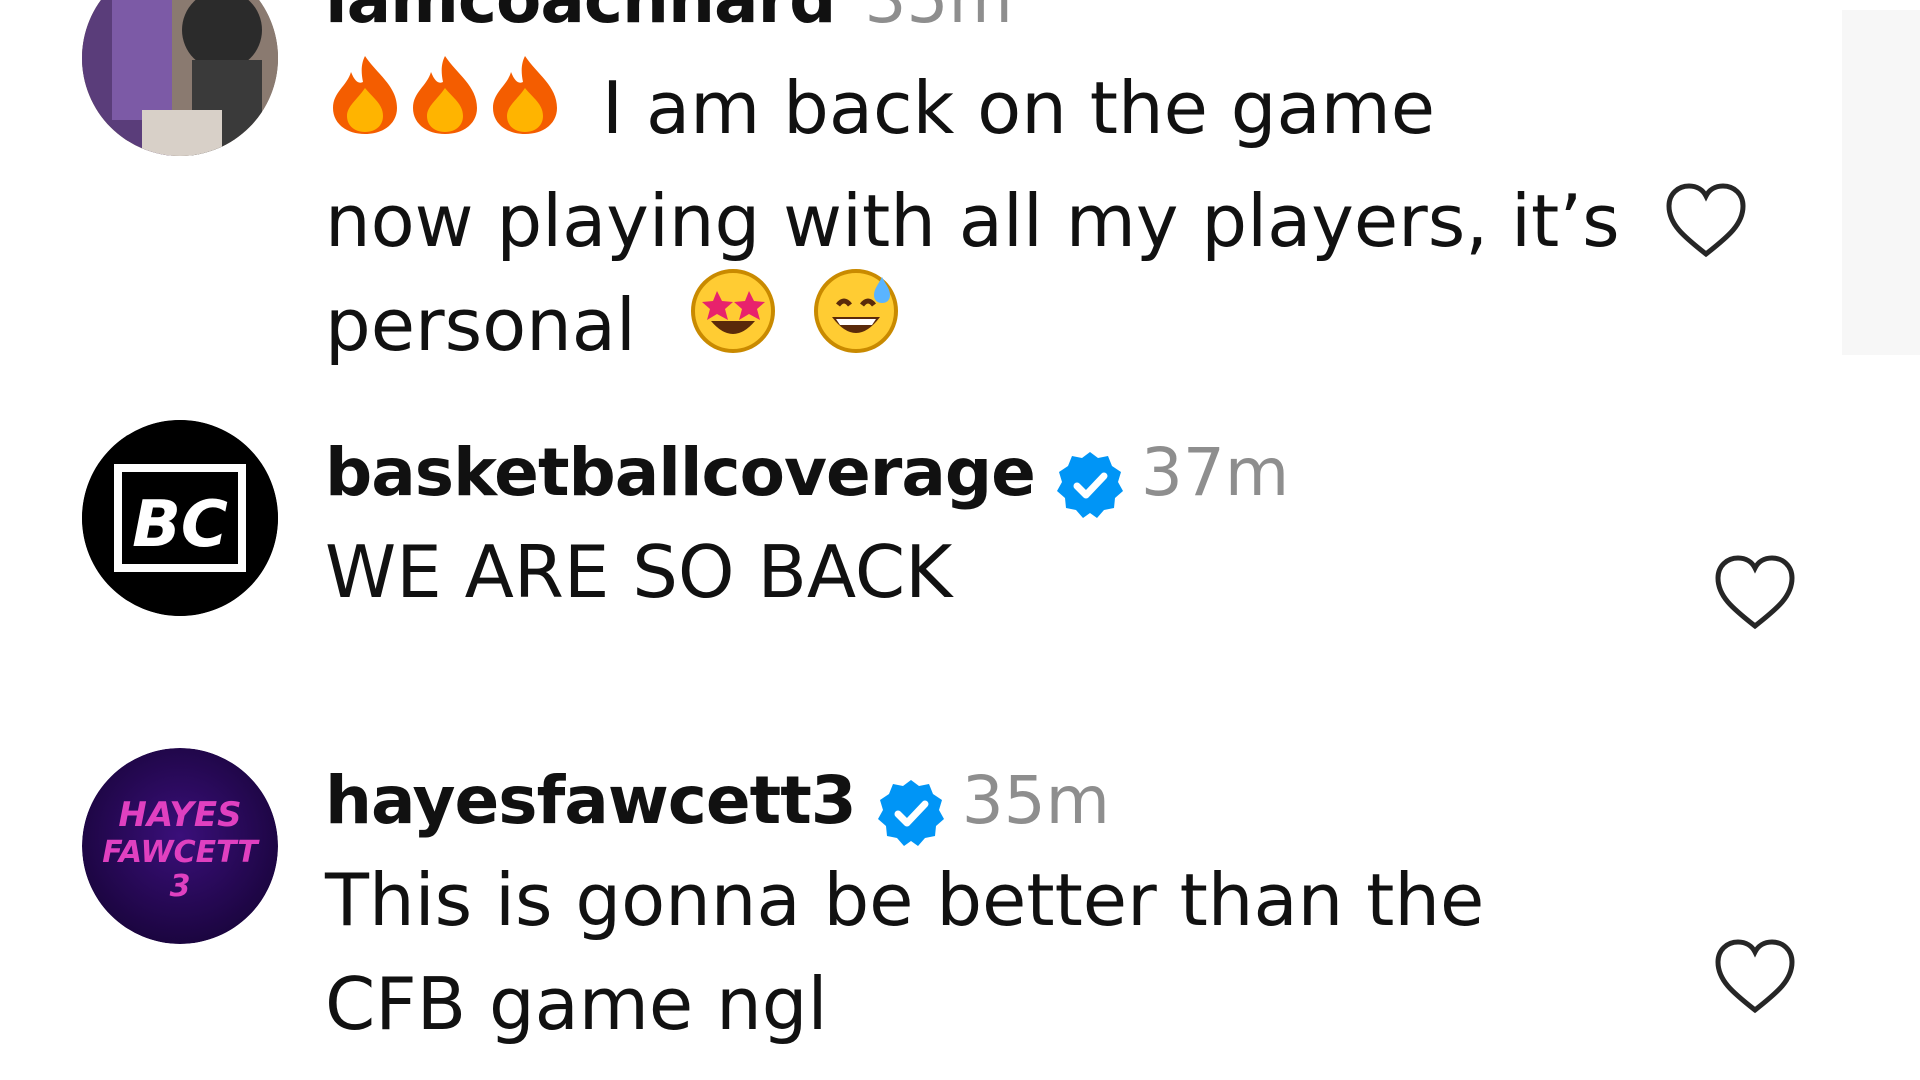 This screenshot has height=1080, width=1920. Describe the element at coordinates (1215, 472) in the screenshot. I see `comment-timestamp: 37m` at that location.